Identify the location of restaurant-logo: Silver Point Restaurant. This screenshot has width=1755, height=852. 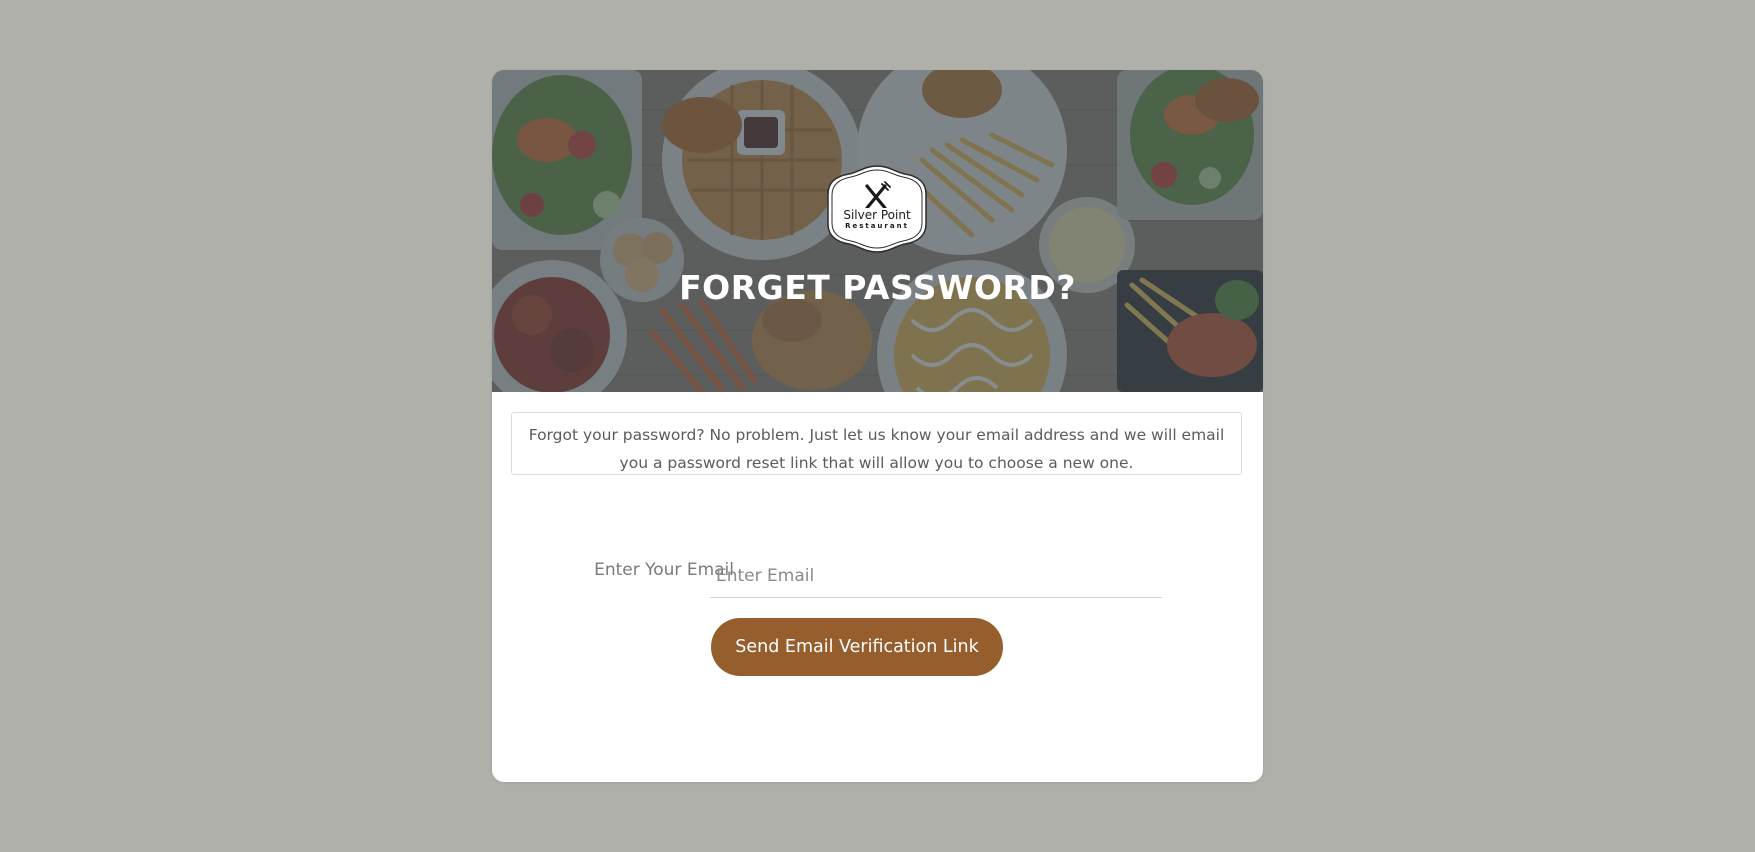
(877, 209).